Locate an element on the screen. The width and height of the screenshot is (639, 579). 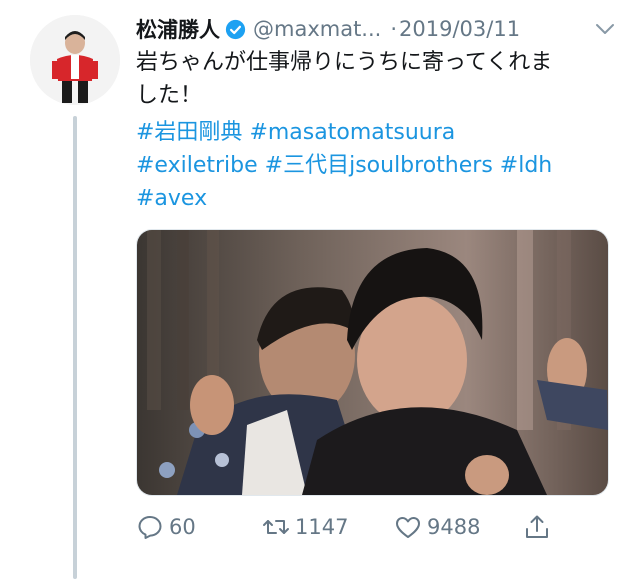
like-button: 9488 is located at coordinates (437, 527).